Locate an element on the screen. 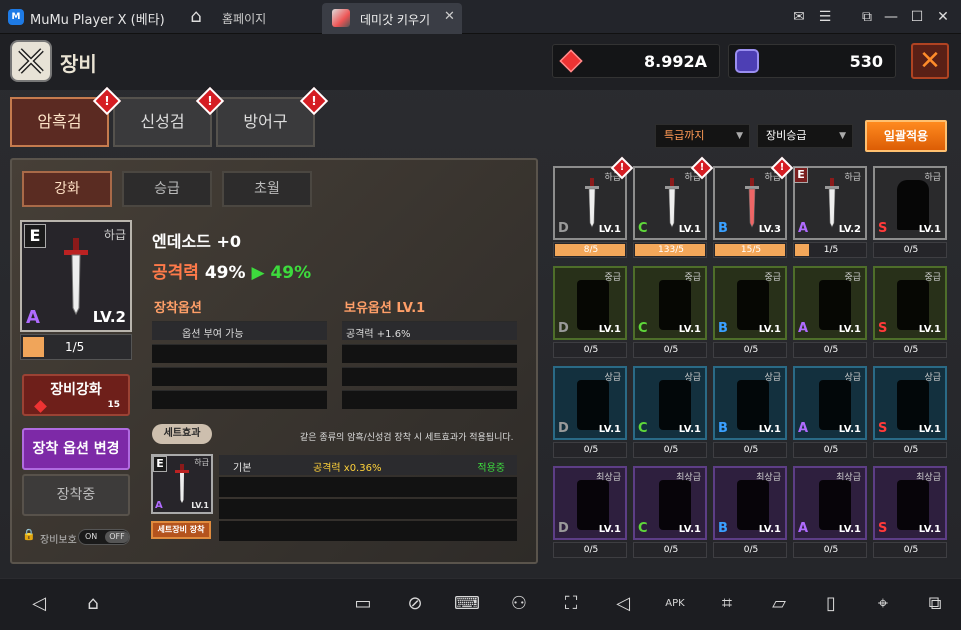  close-button: ✕ is located at coordinates (930, 61).